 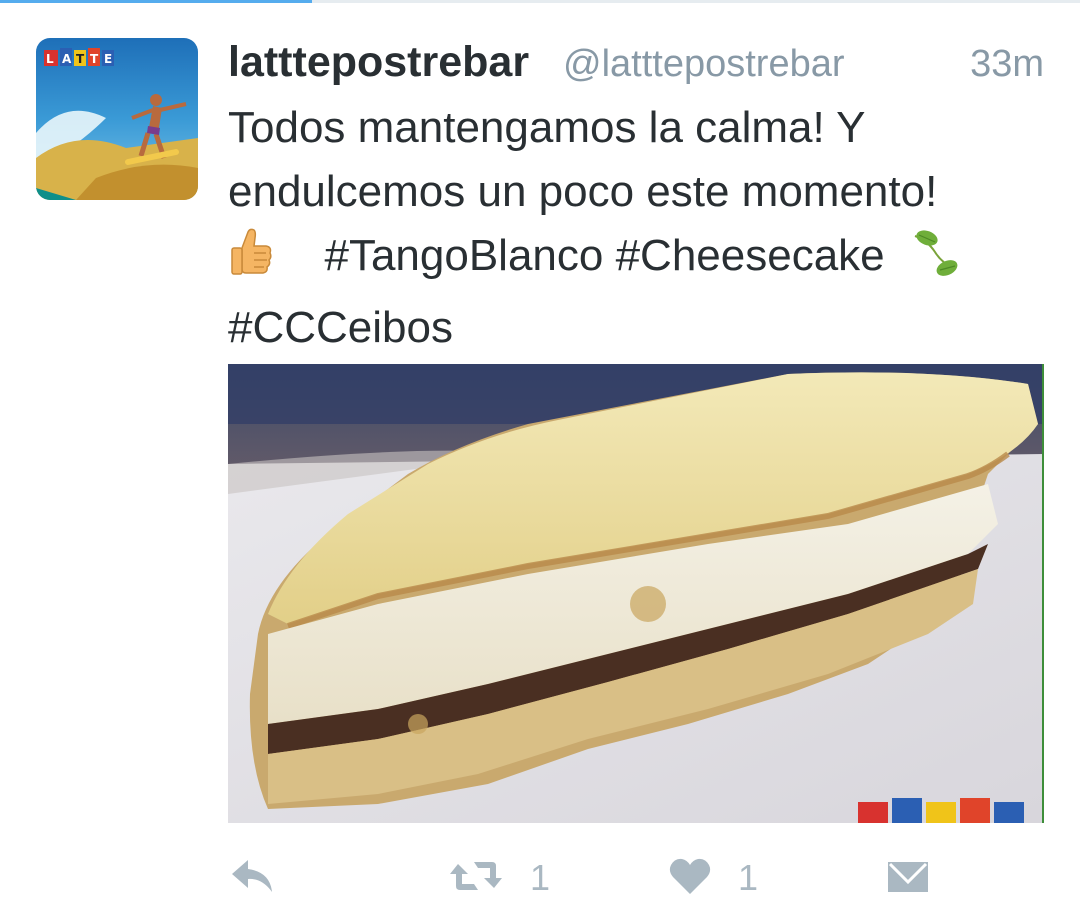 What do you see at coordinates (67, 59) in the screenshot?
I see `svg-text: A` at bounding box center [67, 59].